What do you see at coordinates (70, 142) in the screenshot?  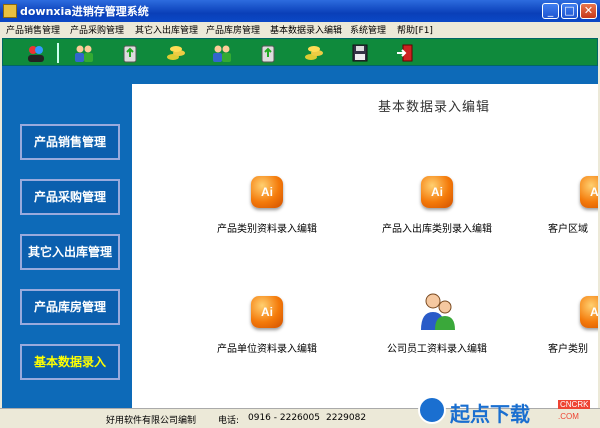 I see `sidebar-item-sales: 产品销售管理` at bounding box center [70, 142].